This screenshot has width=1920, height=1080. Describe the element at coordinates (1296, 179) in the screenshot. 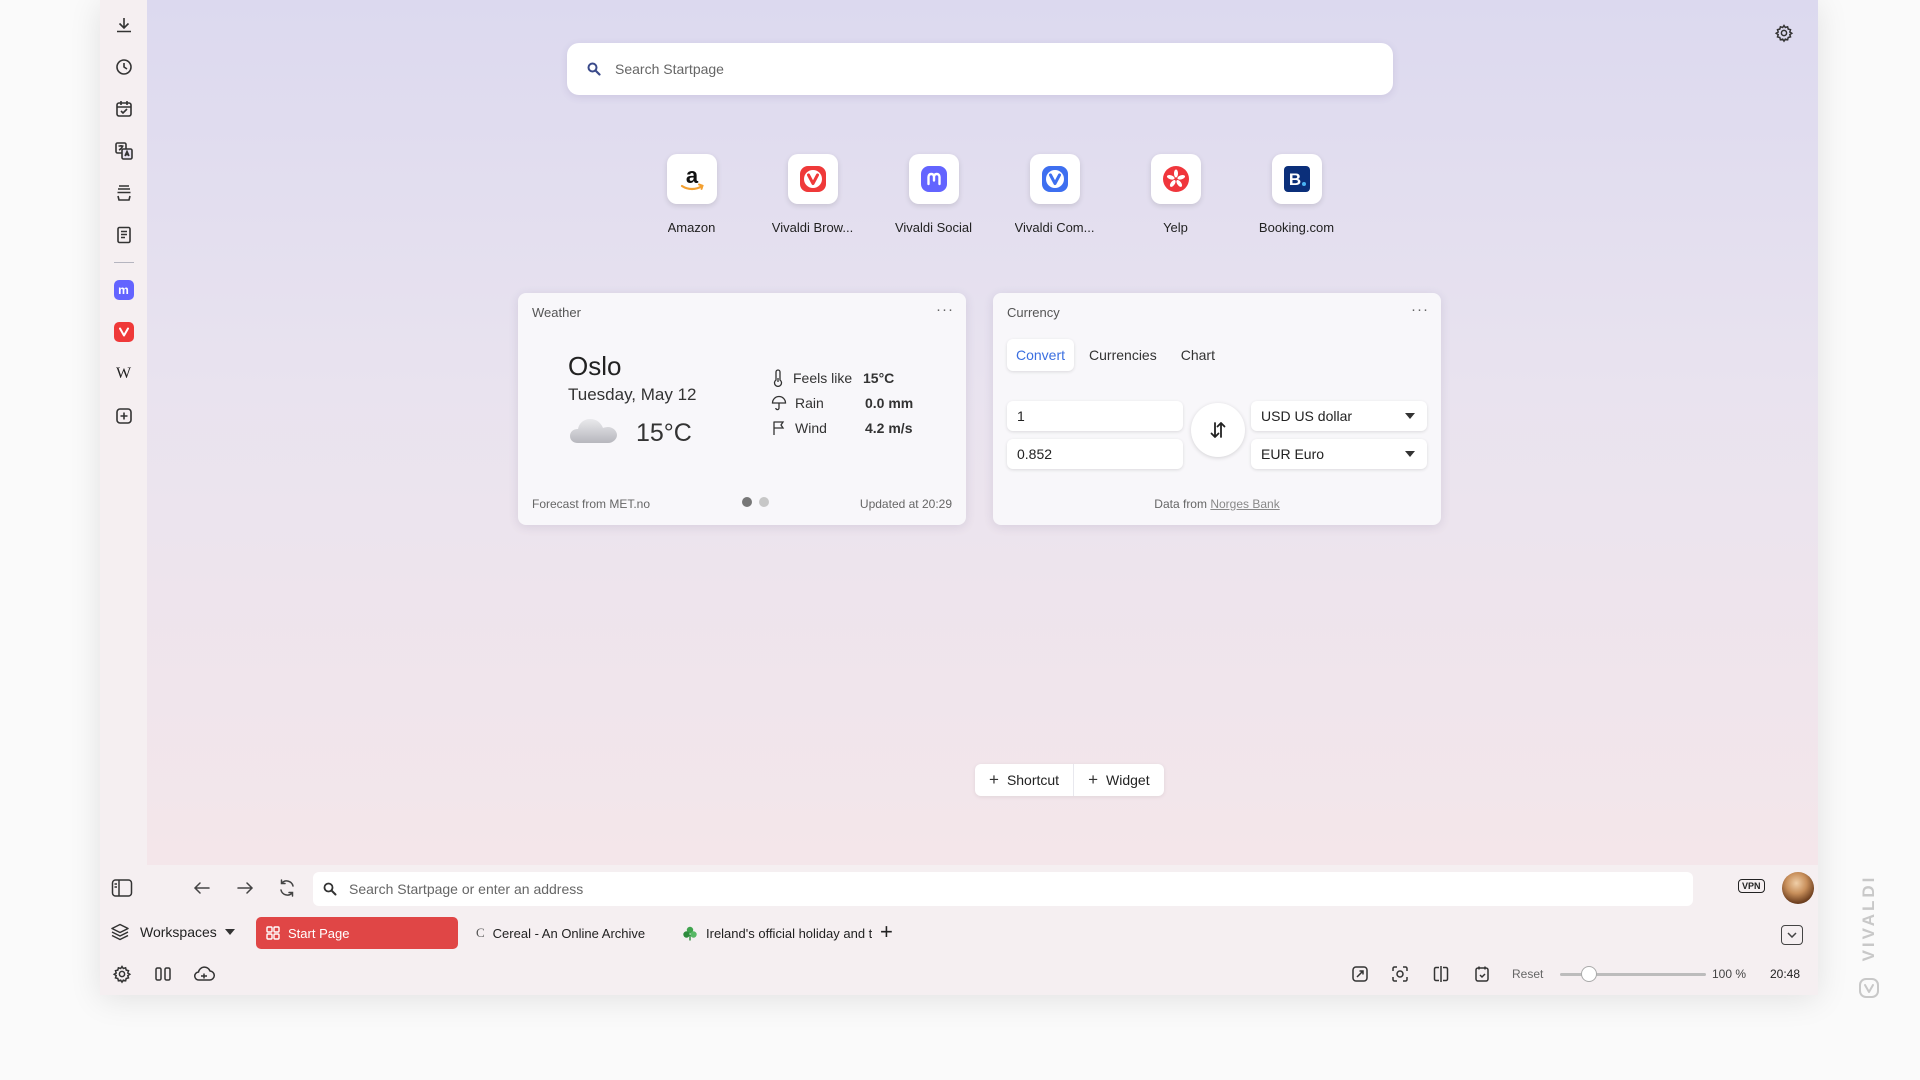

I see `booking-icon: B` at that location.